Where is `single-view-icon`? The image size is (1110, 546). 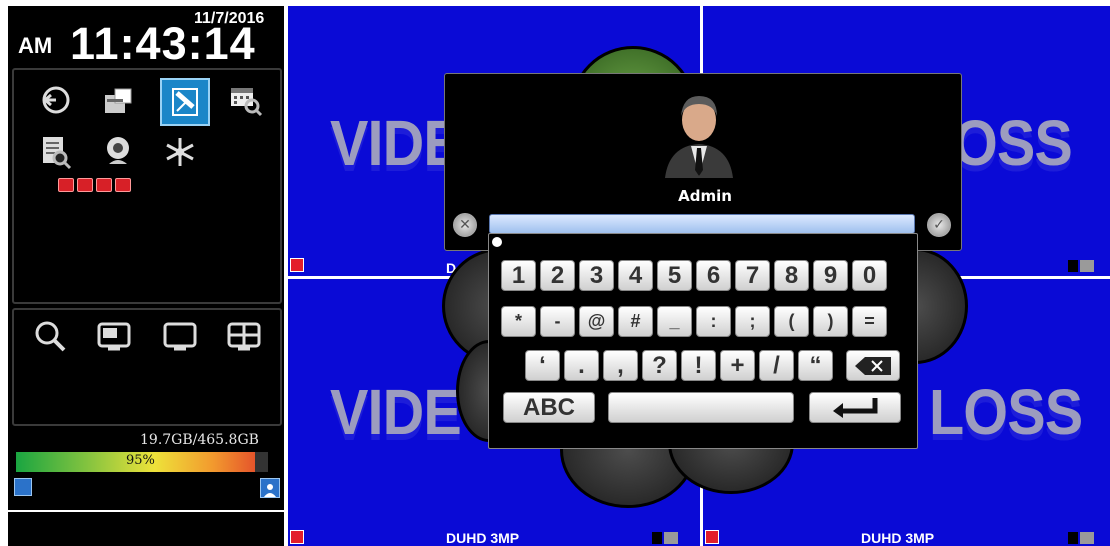
single-view-icon is located at coordinates (180, 336).